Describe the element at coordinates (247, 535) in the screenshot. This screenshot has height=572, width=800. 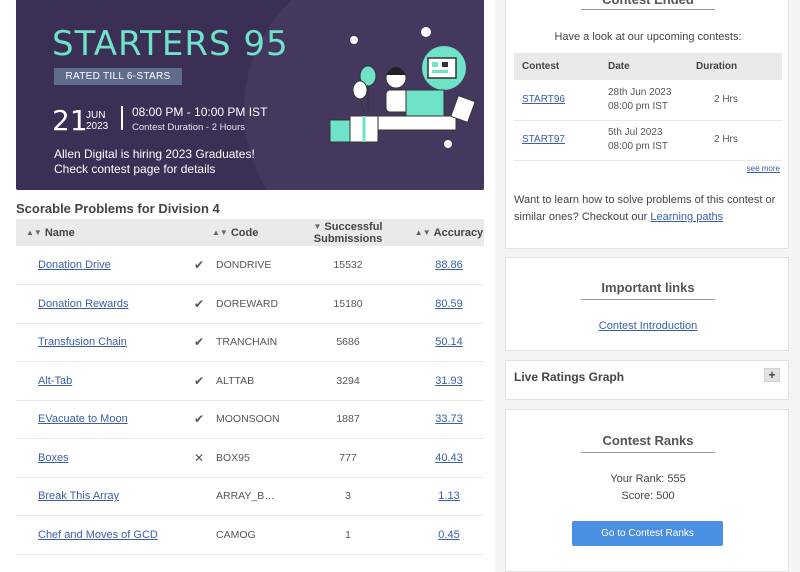
I see `problem-code: CAMOG` at that location.